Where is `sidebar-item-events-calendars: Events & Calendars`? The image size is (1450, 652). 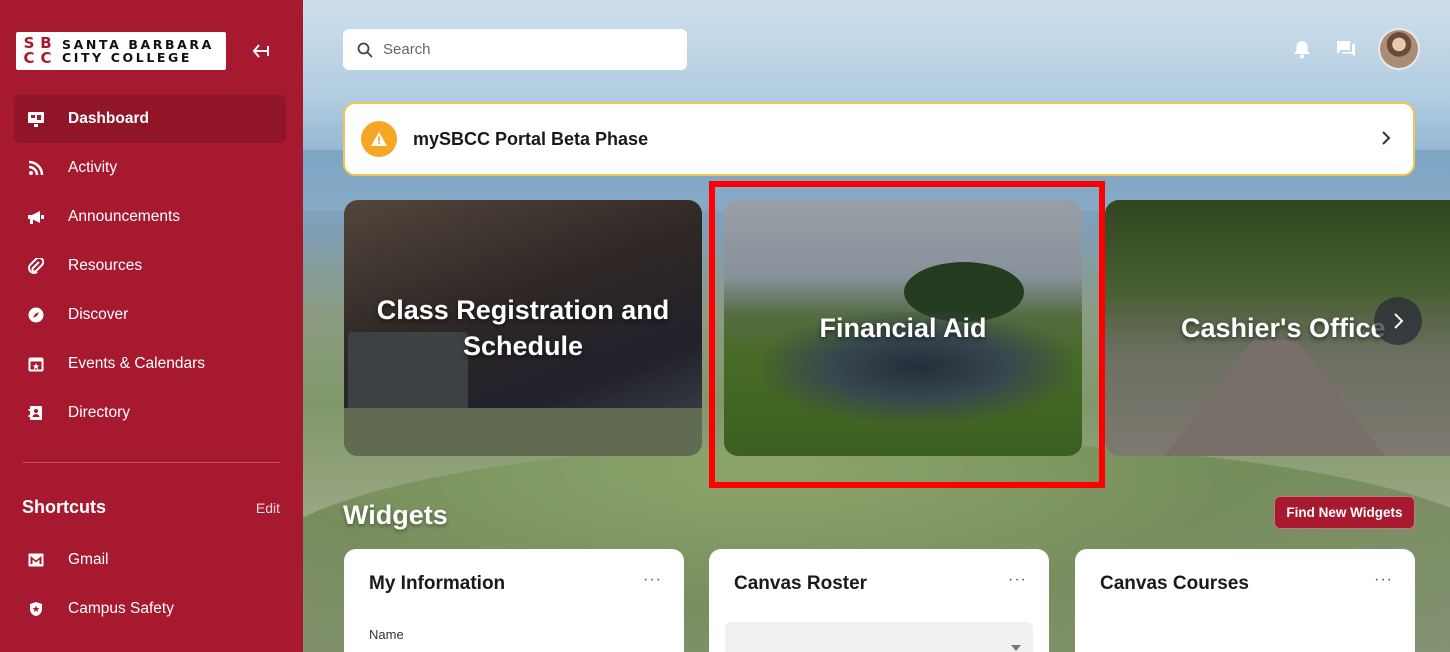 sidebar-item-events-calendars: Events & Calendars is located at coordinates (150, 364).